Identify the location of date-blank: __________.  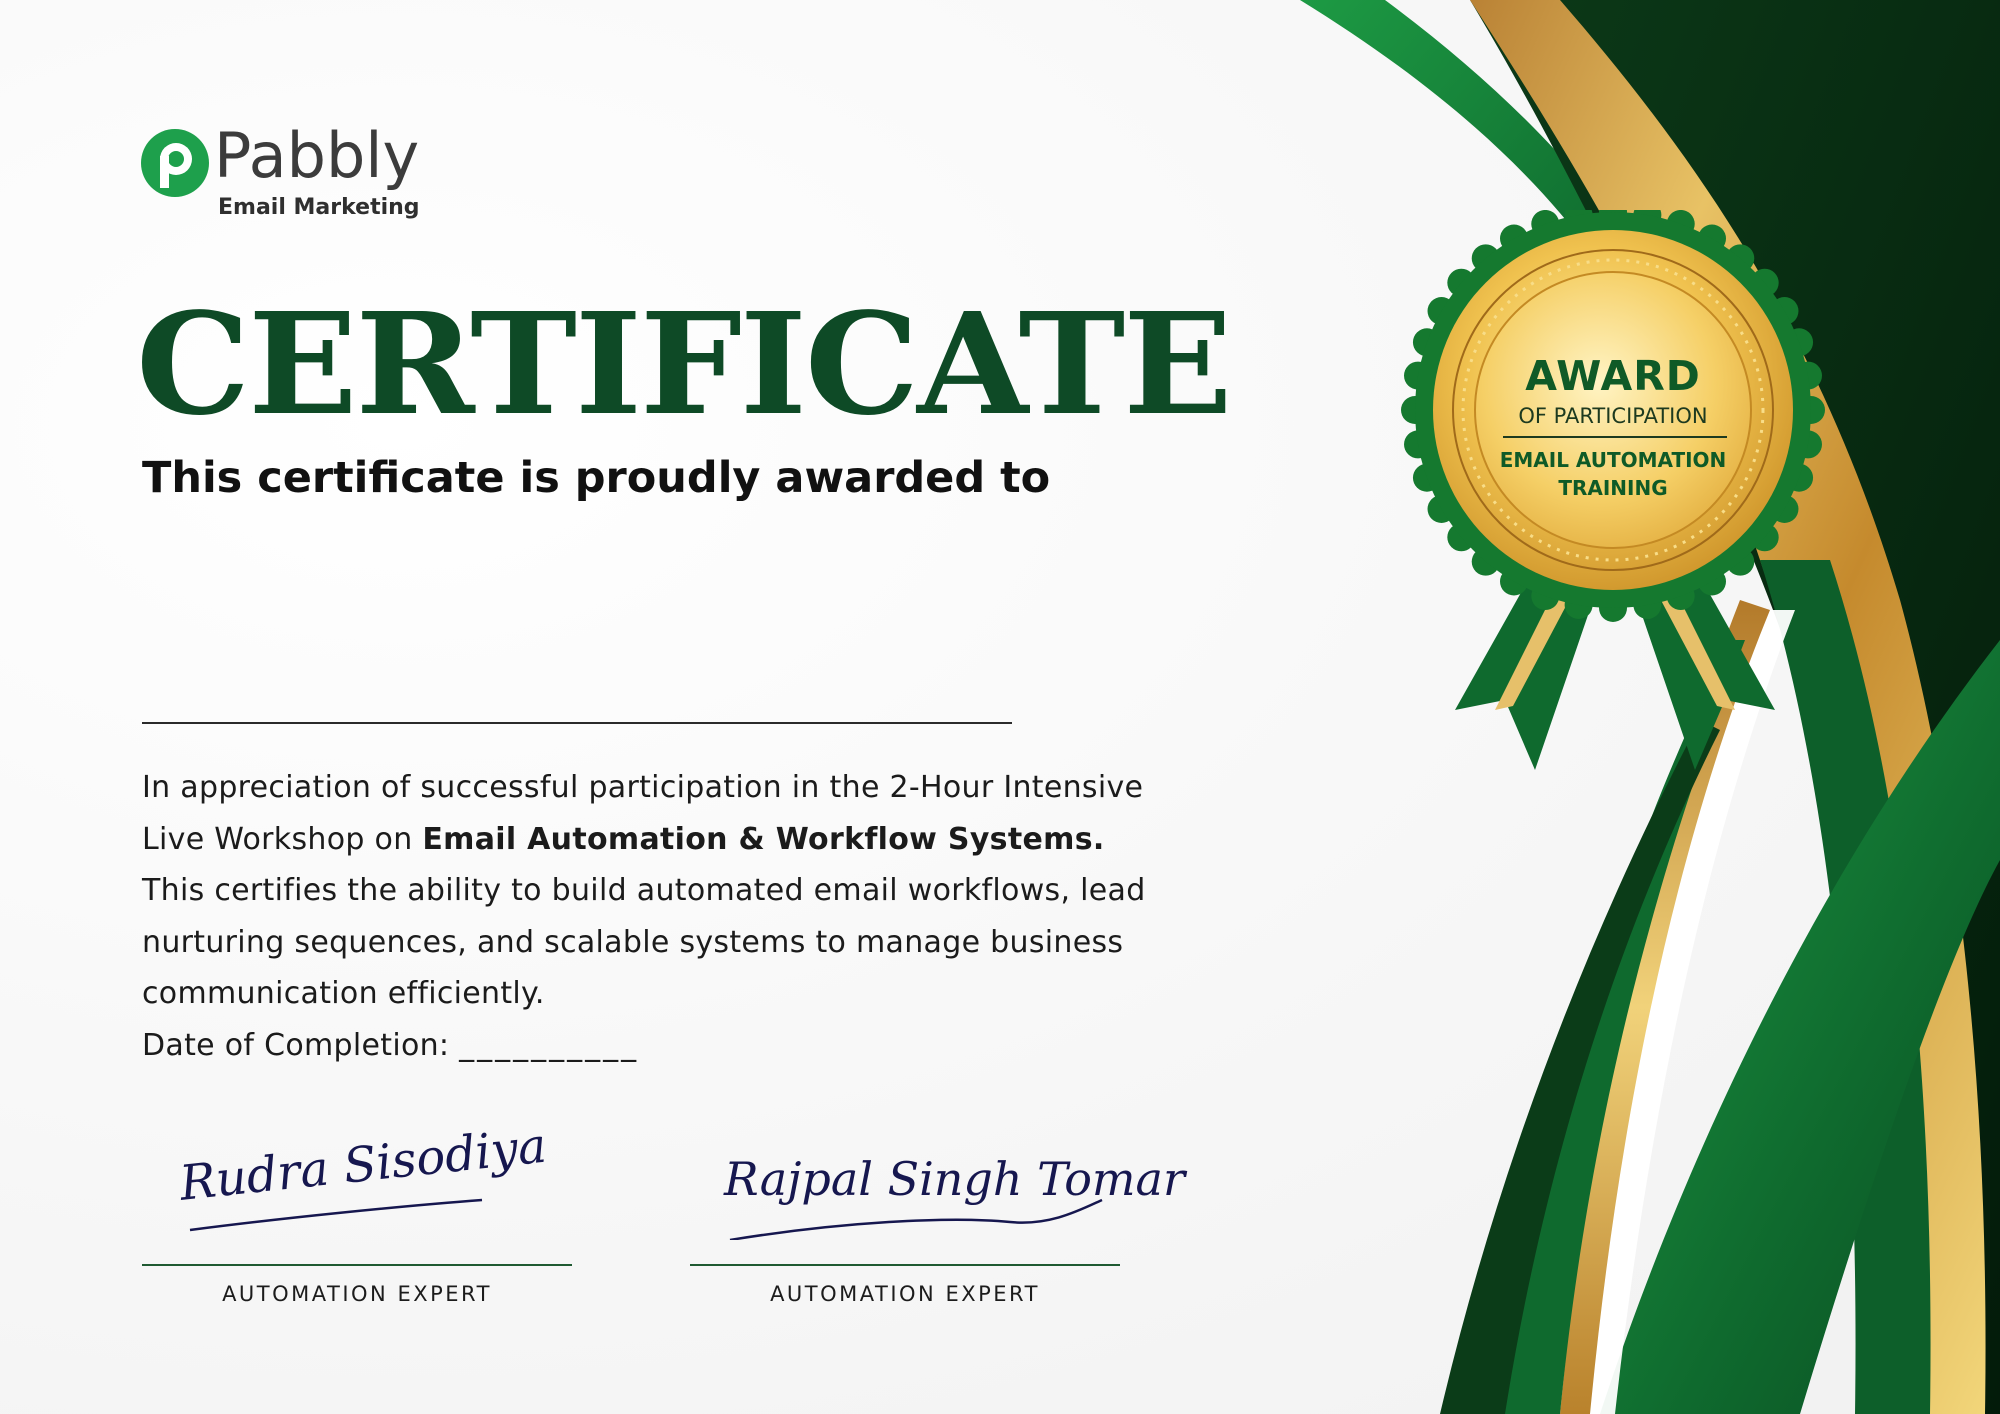
(549, 1045).